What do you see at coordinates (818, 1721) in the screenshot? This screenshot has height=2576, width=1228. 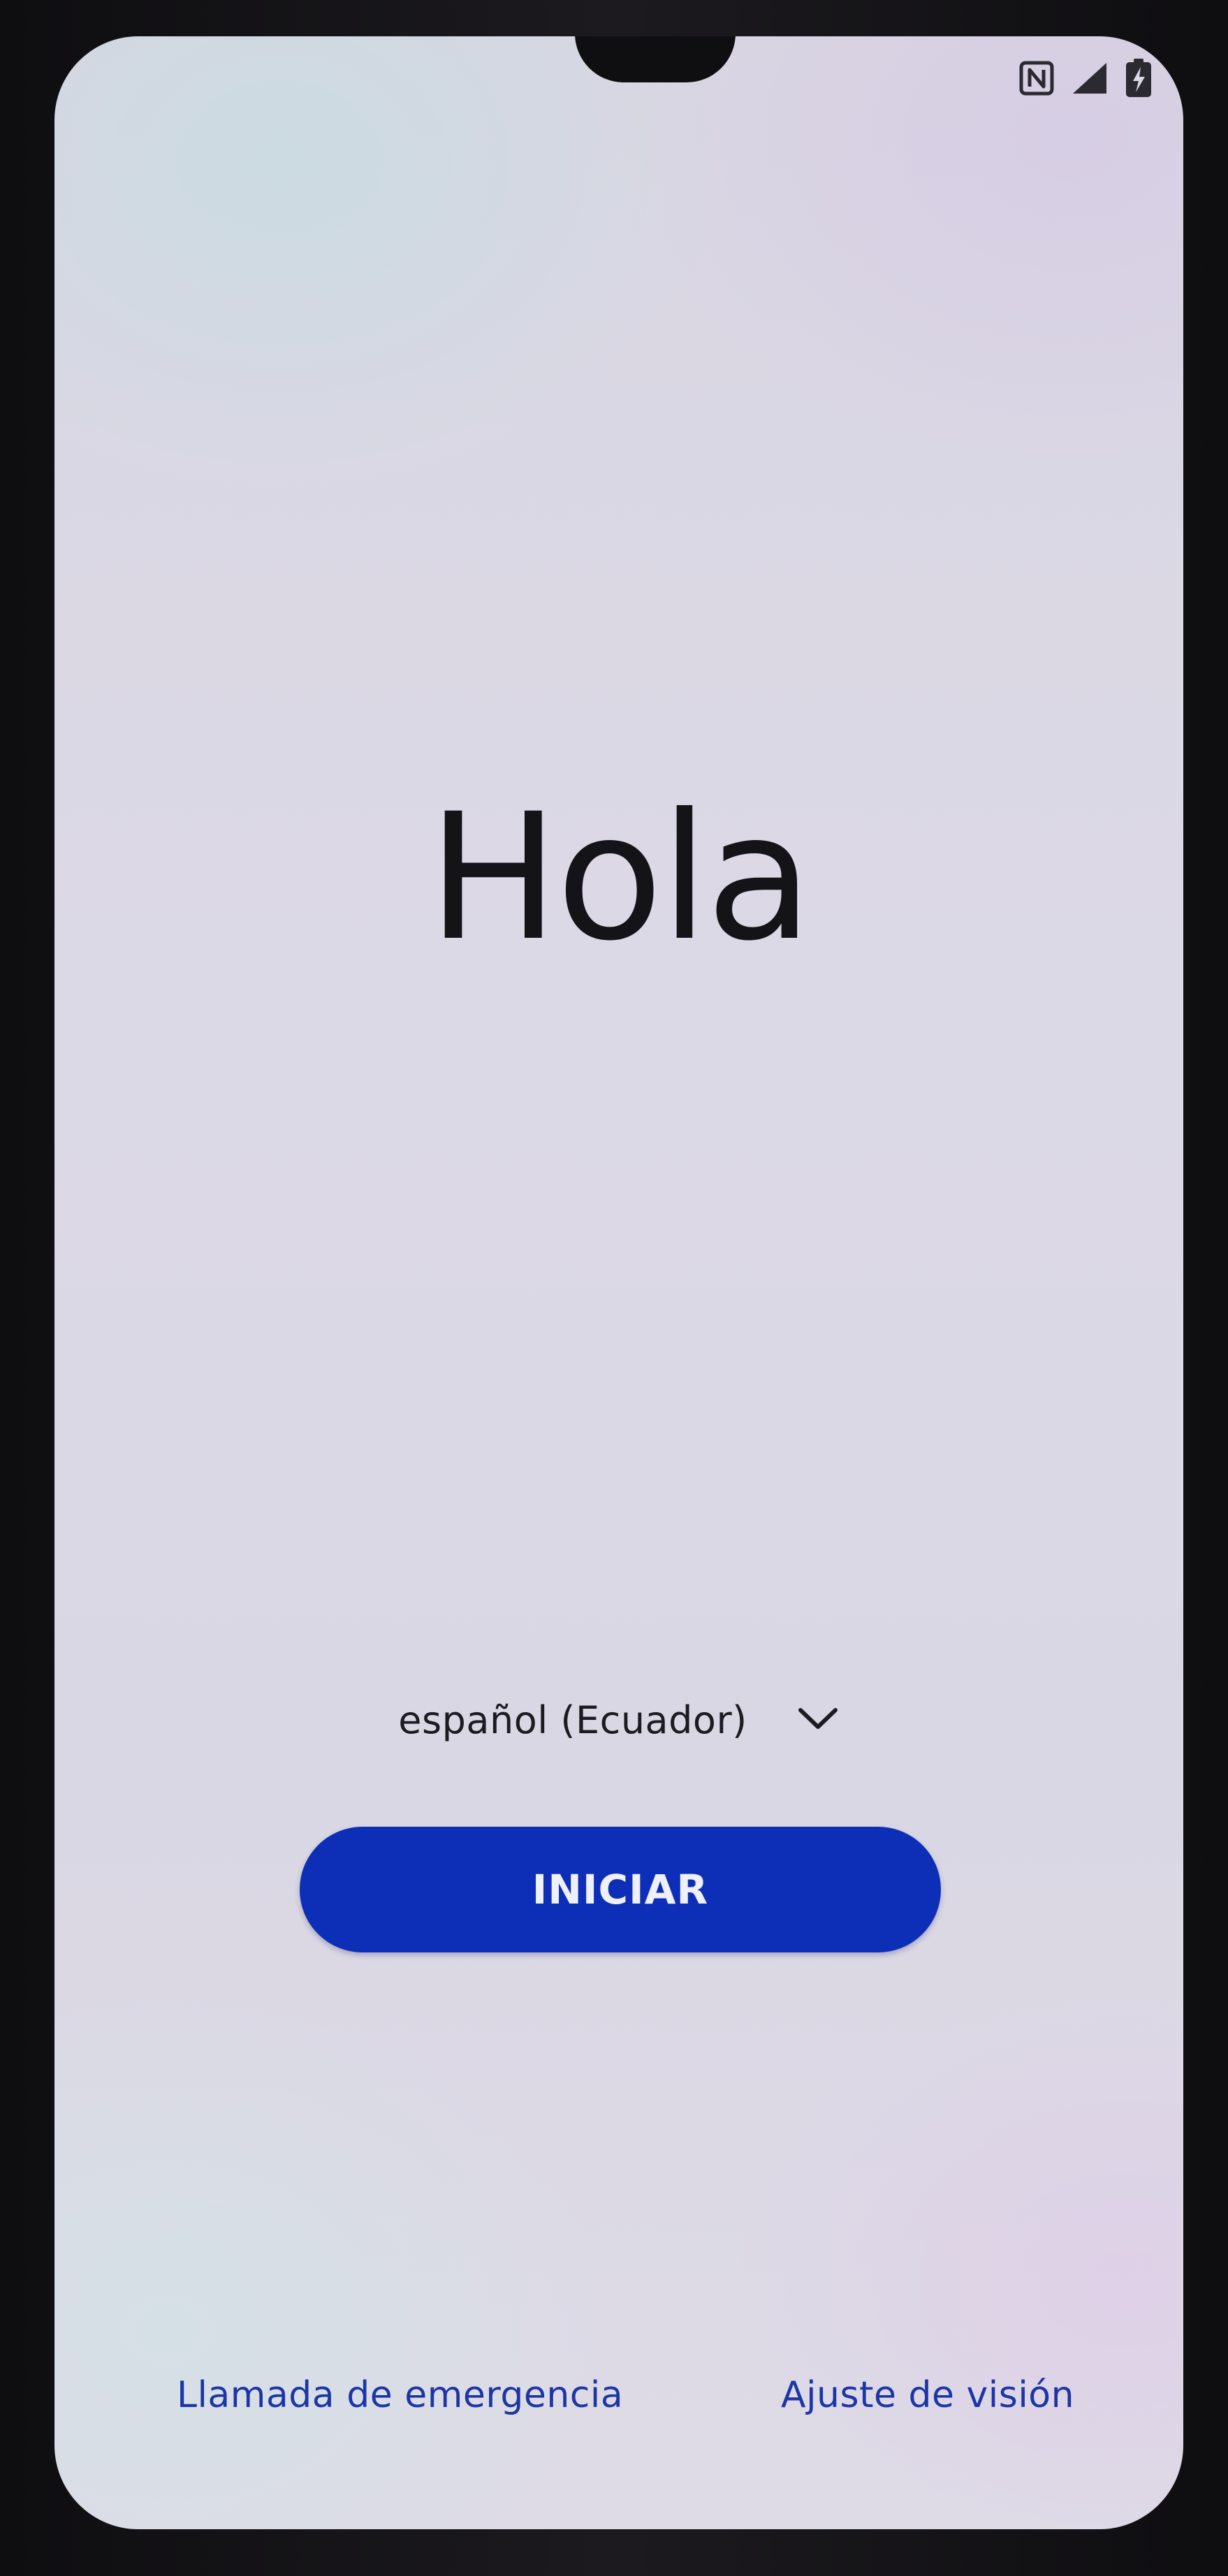 I see `chevron-down-icon` at bounding box center [818, 1721].